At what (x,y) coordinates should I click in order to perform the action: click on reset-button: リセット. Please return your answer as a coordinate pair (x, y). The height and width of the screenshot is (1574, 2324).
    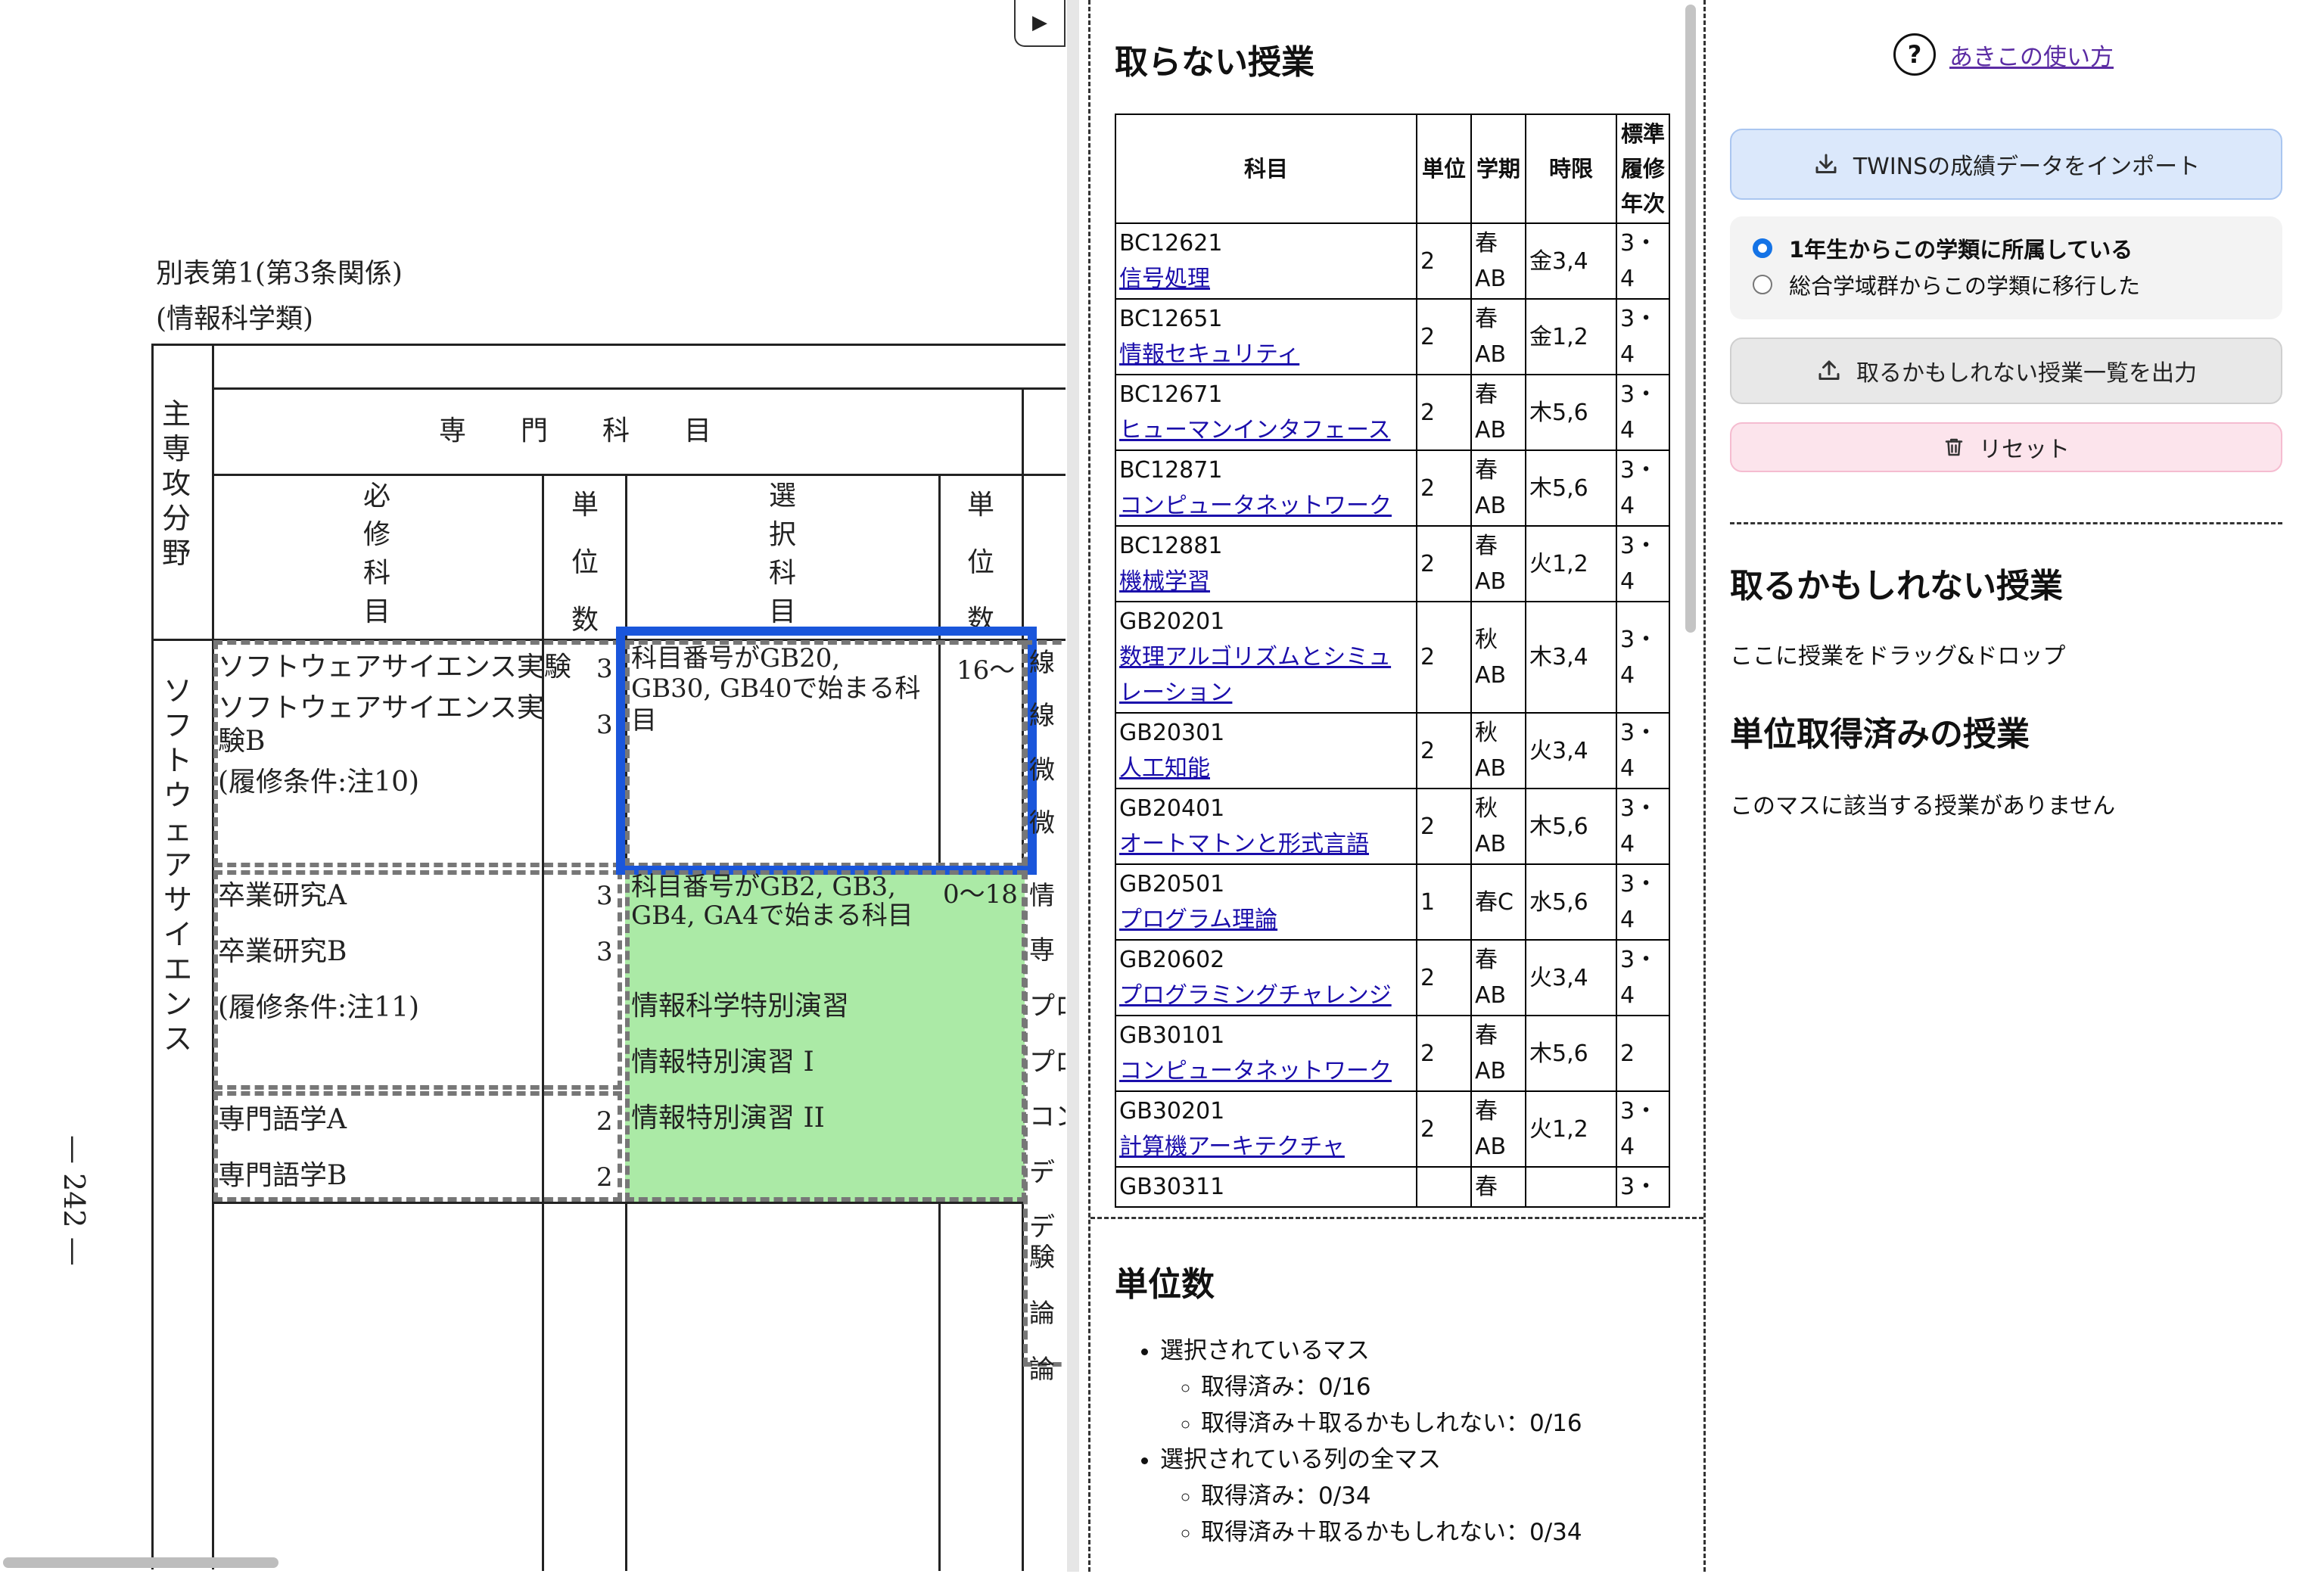
    Looking at the image, I should click on (2006, 447).